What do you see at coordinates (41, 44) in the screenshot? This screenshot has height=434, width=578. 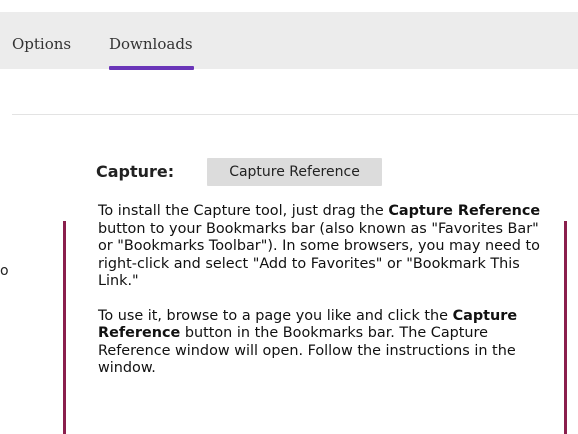 I see `tab-options: Options` at bounding box center [41, 44].